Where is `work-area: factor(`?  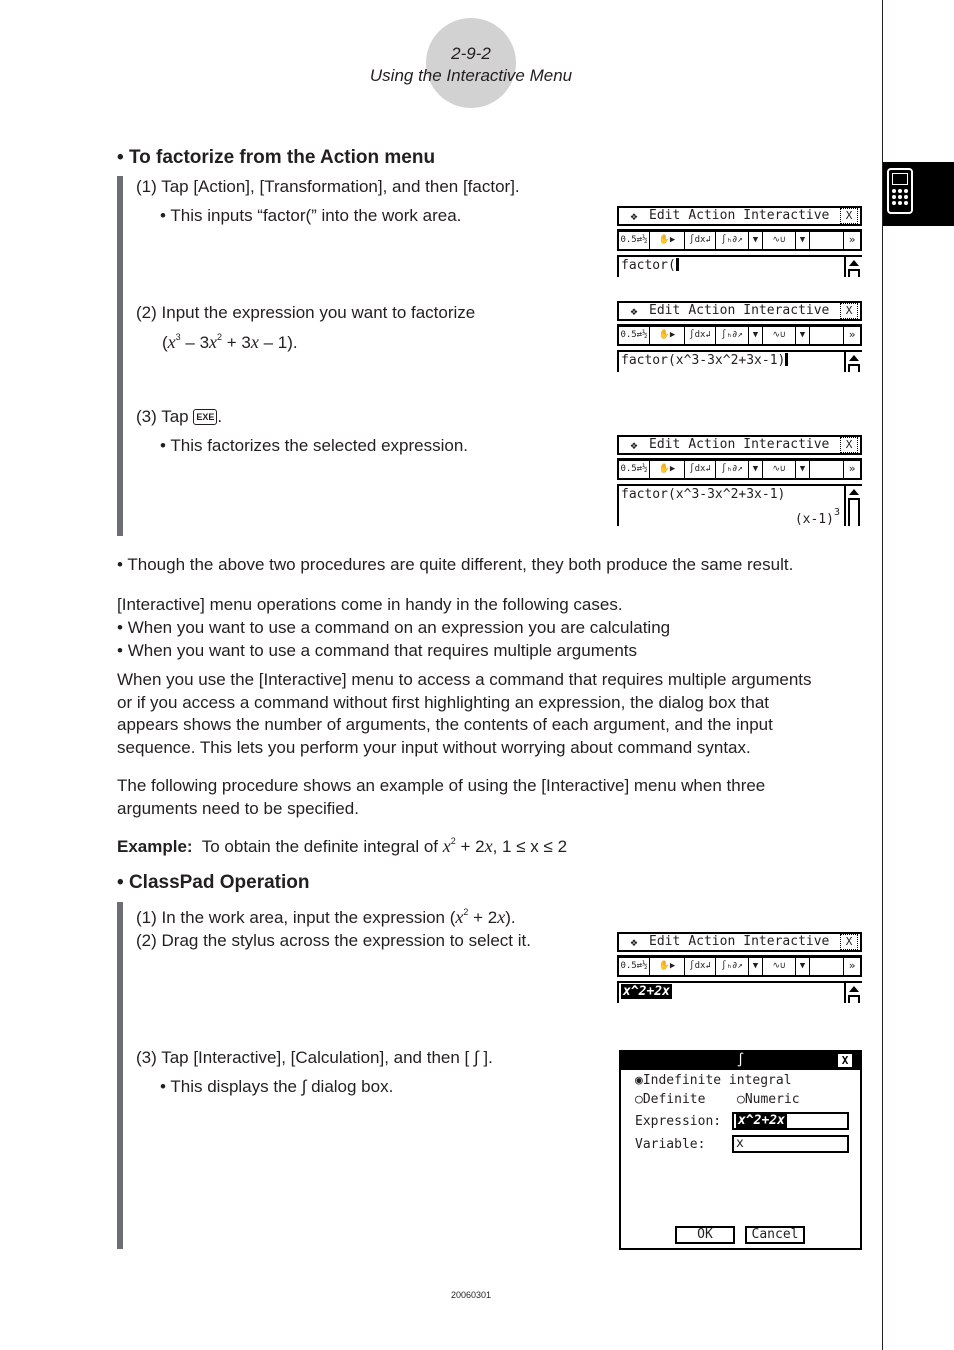 work-area: factor( is located at coordinates (739, 266).